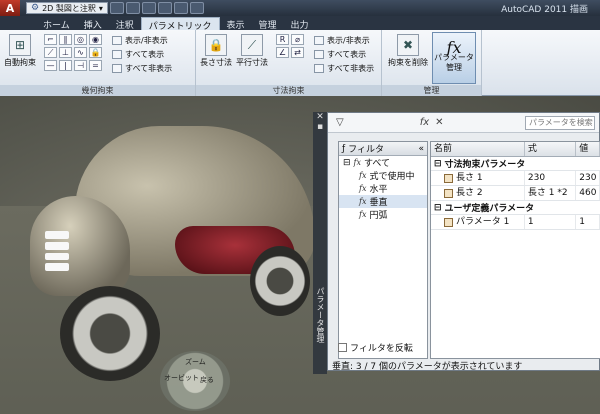  Describe the element at coordinates (427, 367) in the screenshot. I see `status-text: 垂直: 3 / 7 個のパラメータが表示されています` at that location.